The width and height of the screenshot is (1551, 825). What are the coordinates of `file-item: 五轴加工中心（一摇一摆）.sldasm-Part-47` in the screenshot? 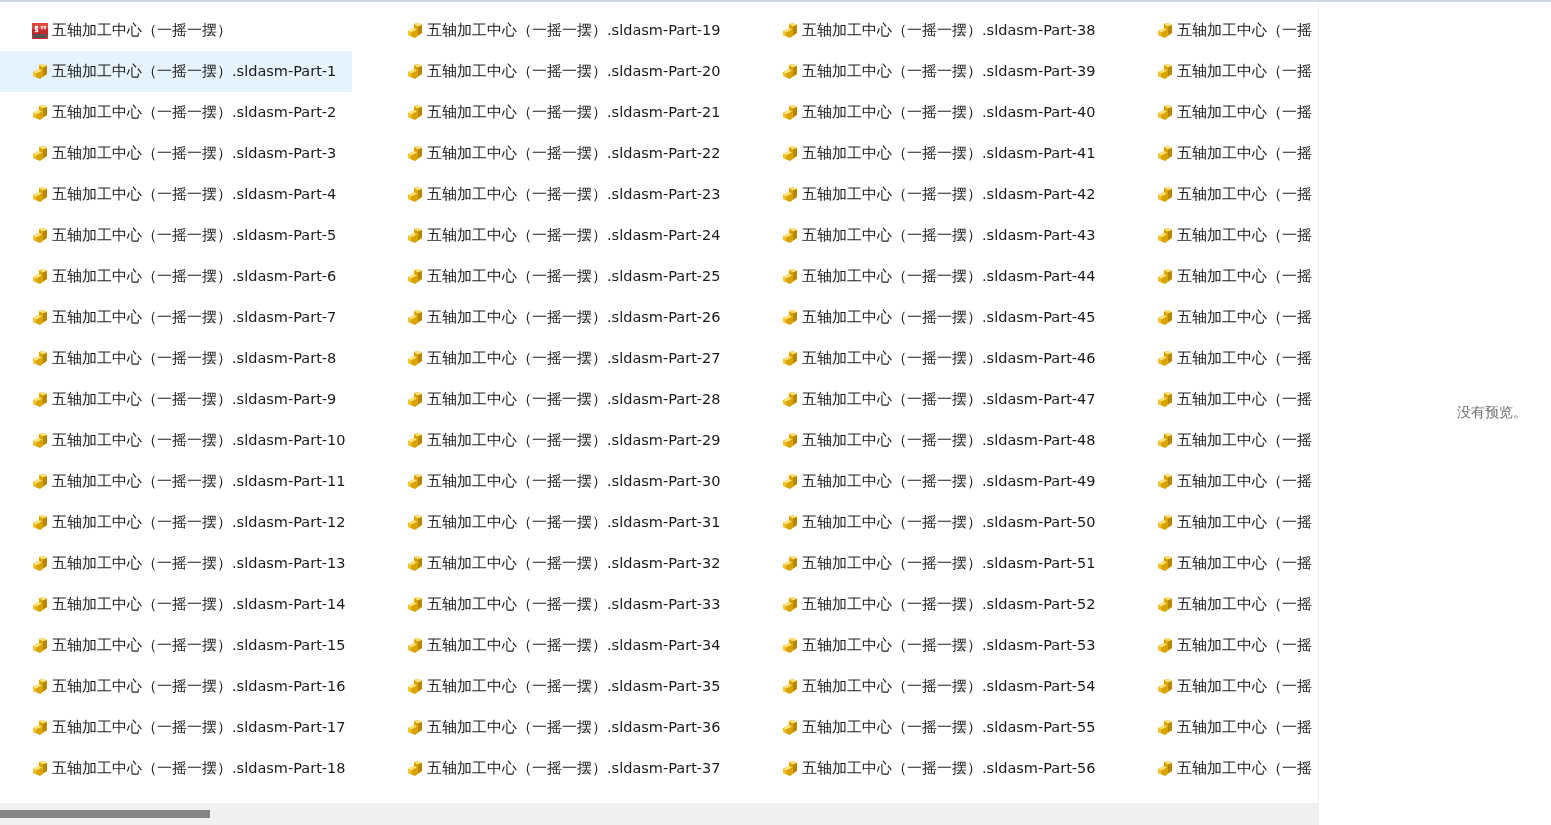 It's located at (926, 399).